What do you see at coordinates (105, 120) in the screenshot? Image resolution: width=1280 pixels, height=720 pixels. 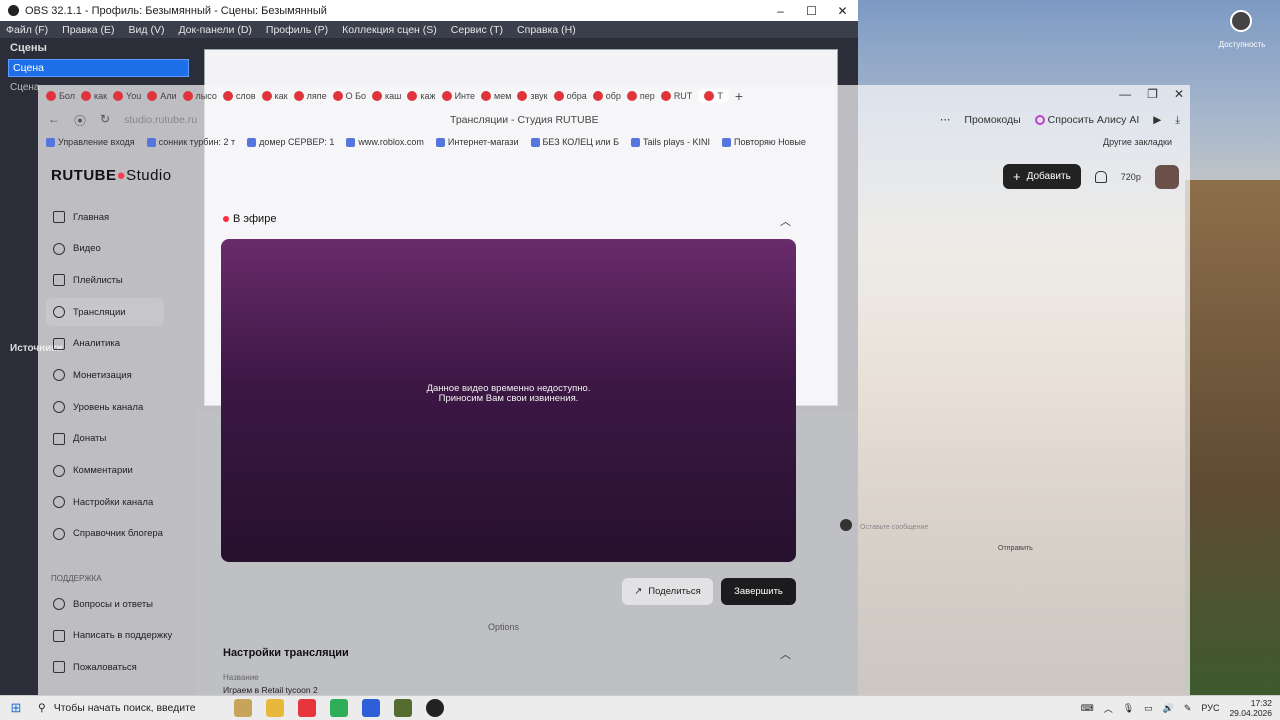 I see `reload-icon: ↻` at bounding box center [105, 120].